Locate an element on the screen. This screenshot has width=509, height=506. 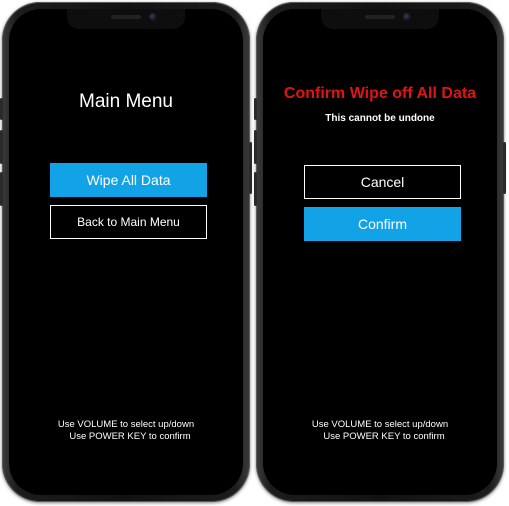
confirm-button: Confirm is located at coordinates (382, 224).